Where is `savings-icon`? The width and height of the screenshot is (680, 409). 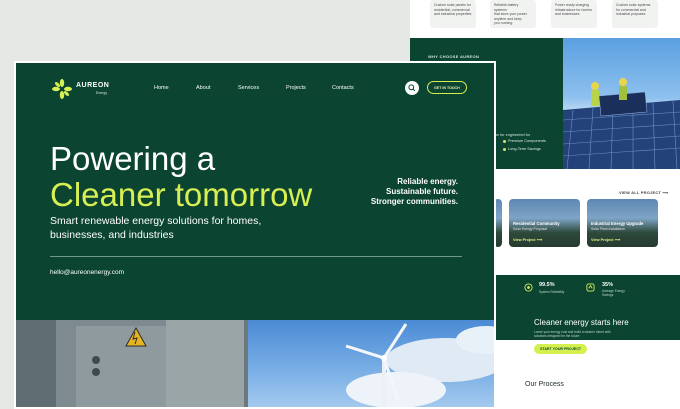
savings-icon is located at coordinates (590, 287).